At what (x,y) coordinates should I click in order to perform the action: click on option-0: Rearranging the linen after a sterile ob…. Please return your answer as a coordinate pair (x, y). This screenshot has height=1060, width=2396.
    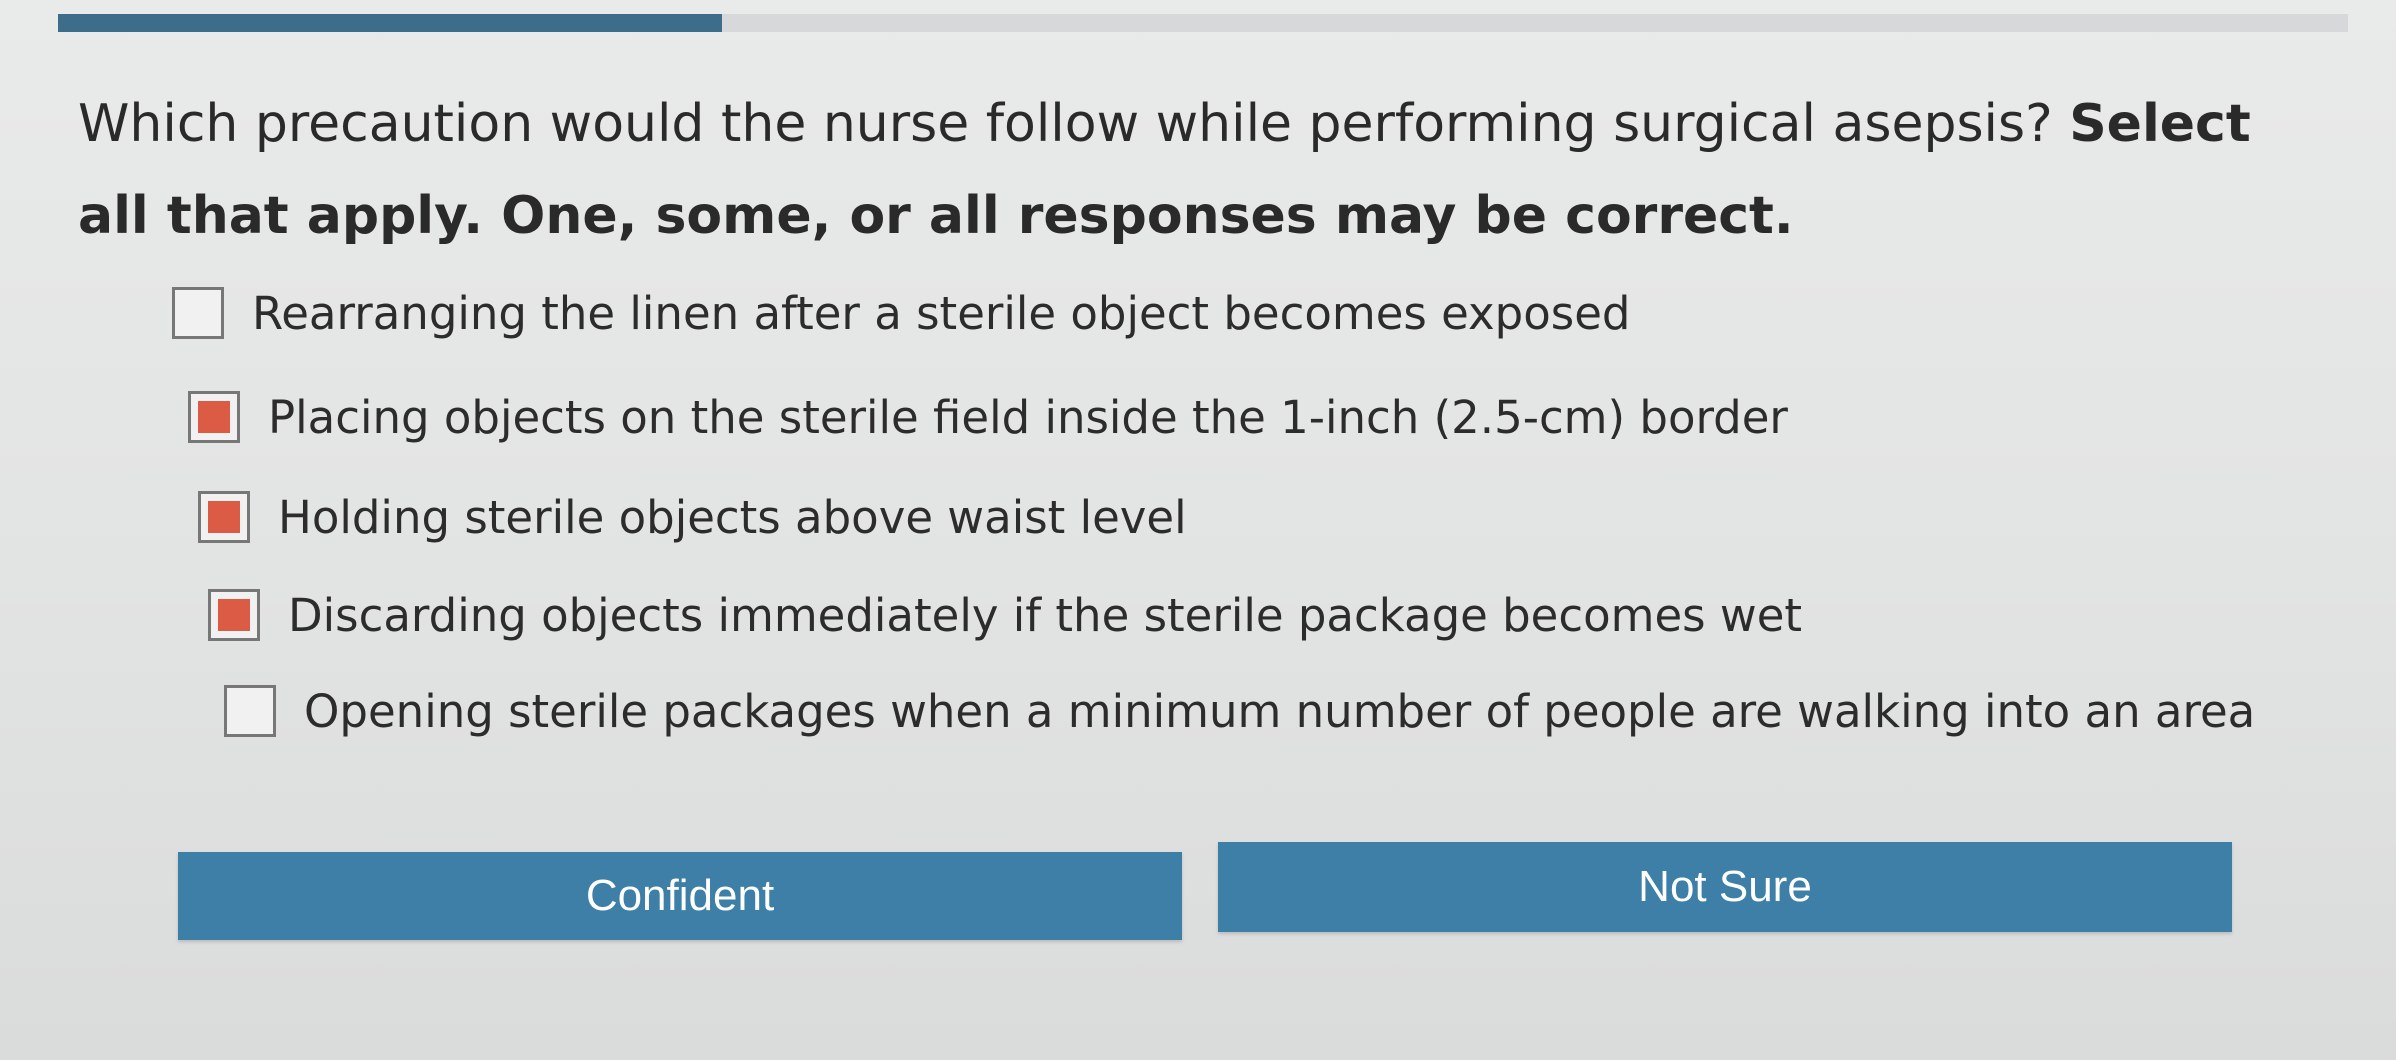
    Looking at the image, I should click on (901, 313).